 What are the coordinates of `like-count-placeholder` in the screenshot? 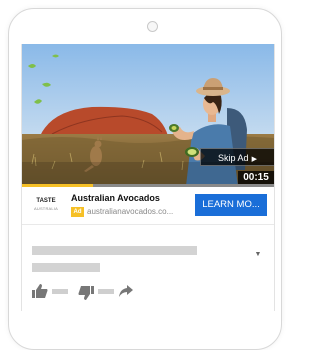 It's located at (60, 291).